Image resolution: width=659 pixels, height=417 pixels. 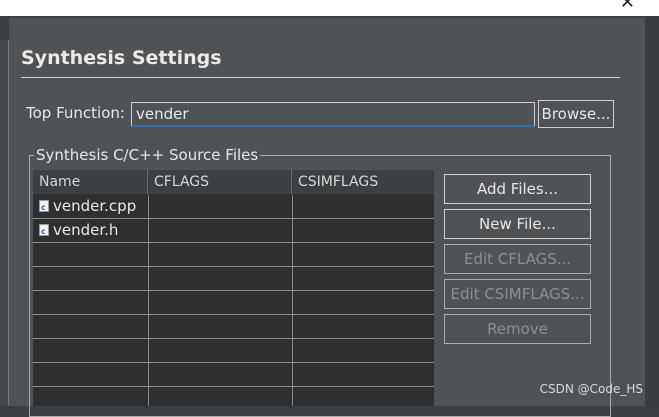 What do you see at coordinates (652, 212) in the screenshot?
I see `right-panel-edge` at bounding box center [652, 212].